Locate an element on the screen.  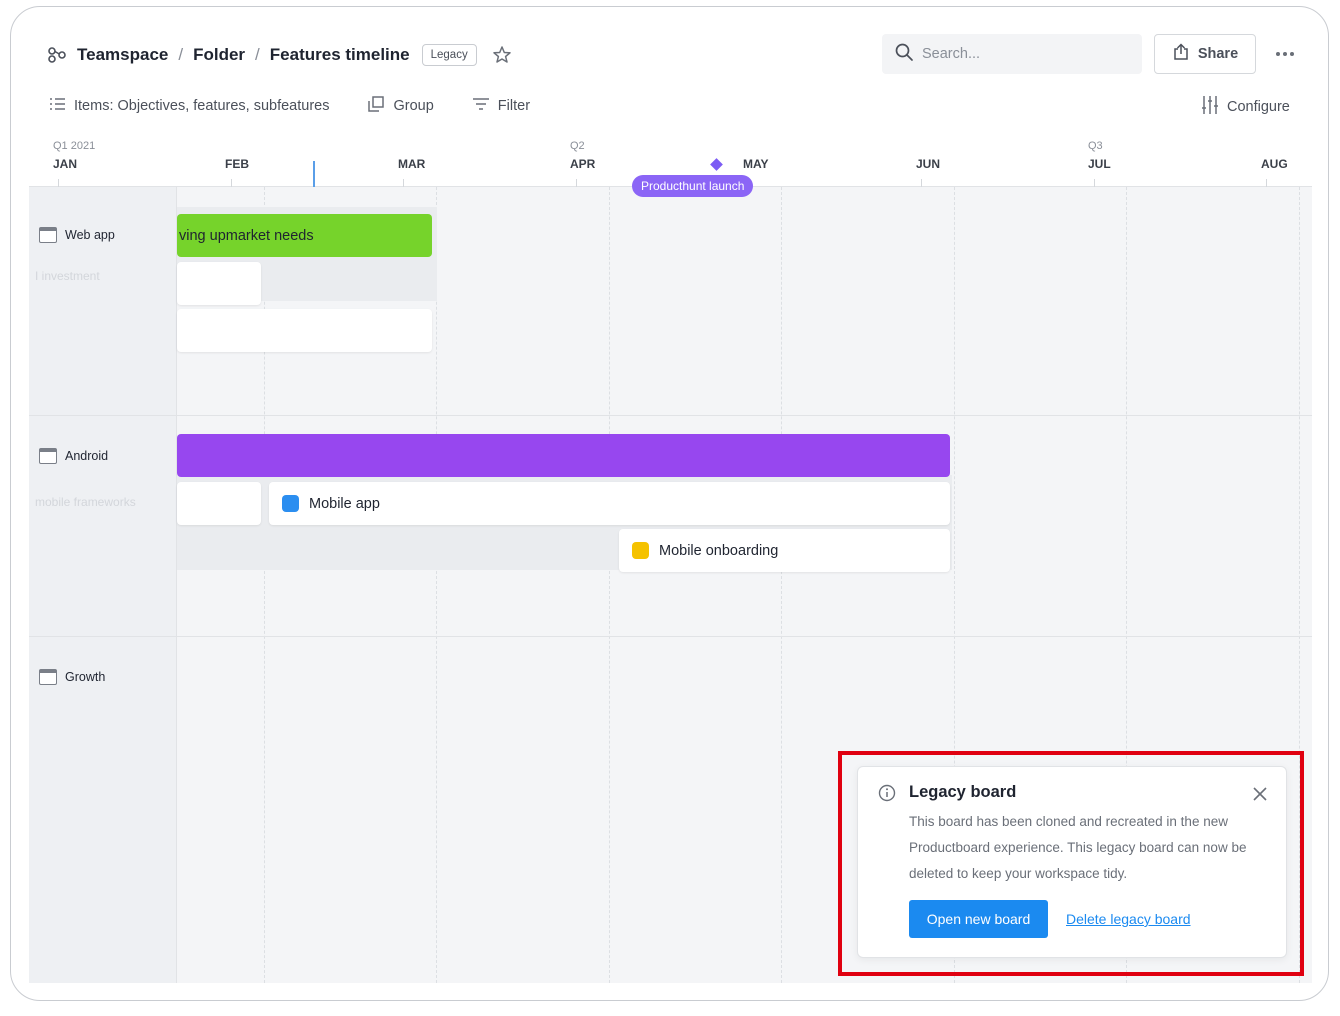
share-icon is located at coordinates (1181, 54).